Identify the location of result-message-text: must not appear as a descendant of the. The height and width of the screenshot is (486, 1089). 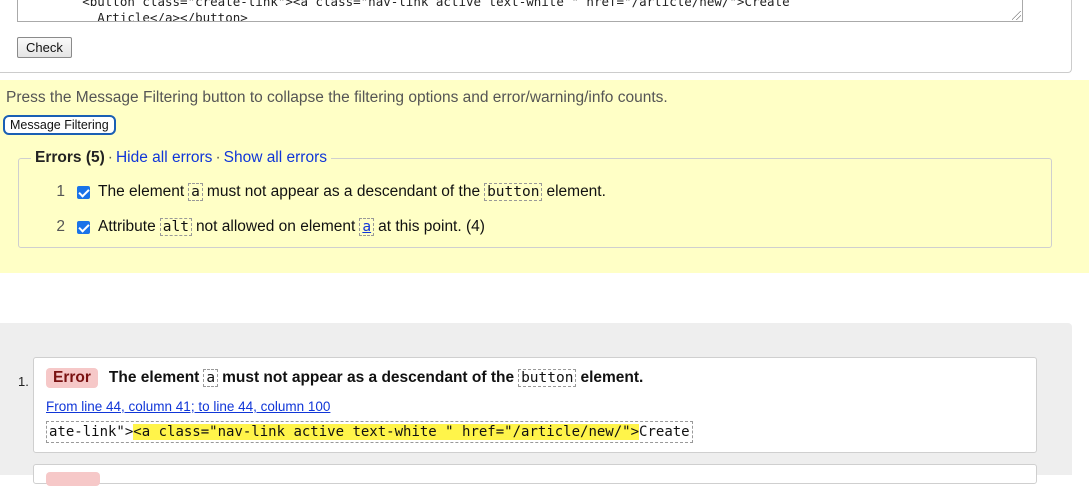
(368, 377).